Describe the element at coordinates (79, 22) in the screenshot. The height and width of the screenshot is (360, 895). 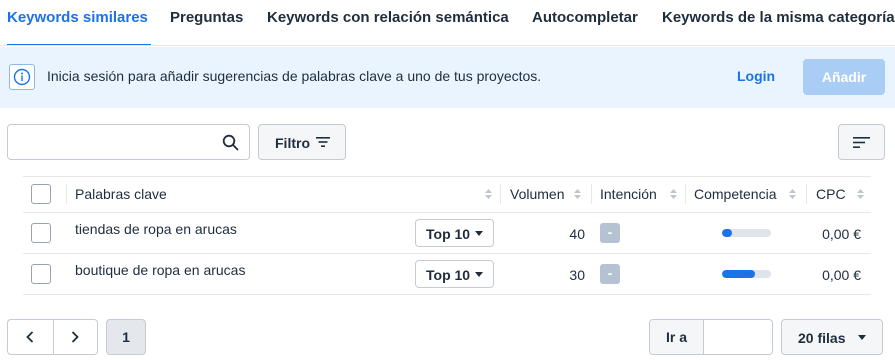
I see `tab-keywords-similares: Keywords similares` at that location.